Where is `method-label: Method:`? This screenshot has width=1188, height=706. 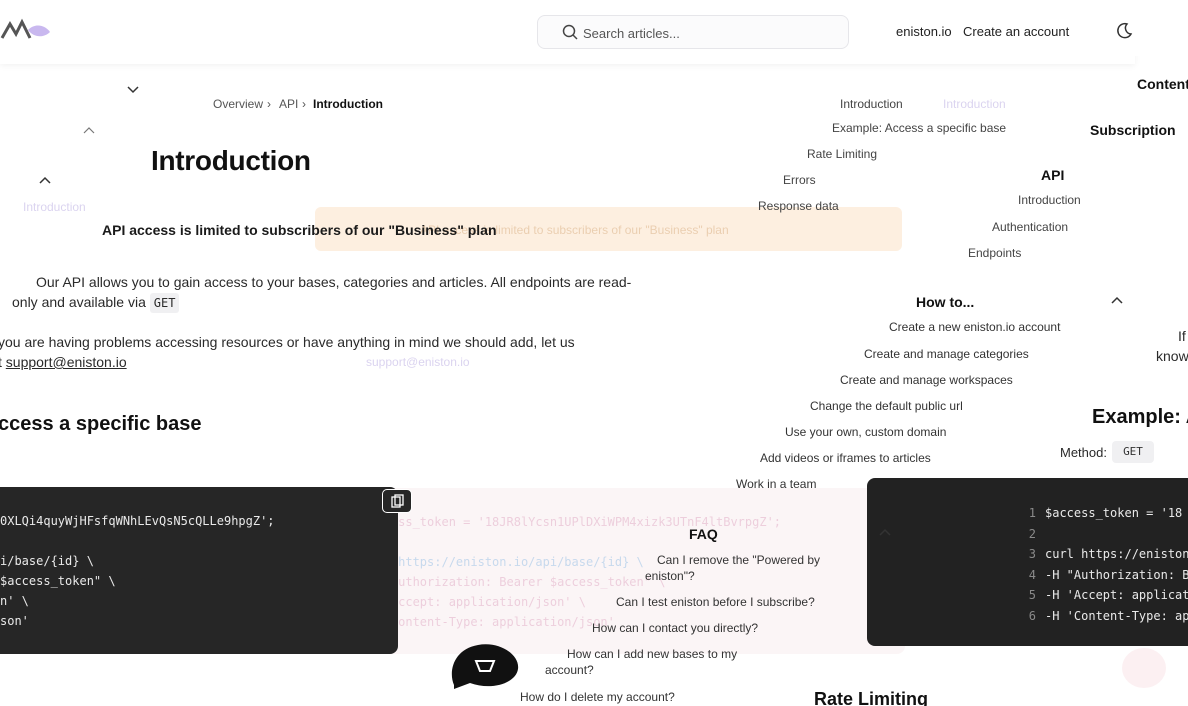
method-label: Method: is located at coordinates (1083, 452).